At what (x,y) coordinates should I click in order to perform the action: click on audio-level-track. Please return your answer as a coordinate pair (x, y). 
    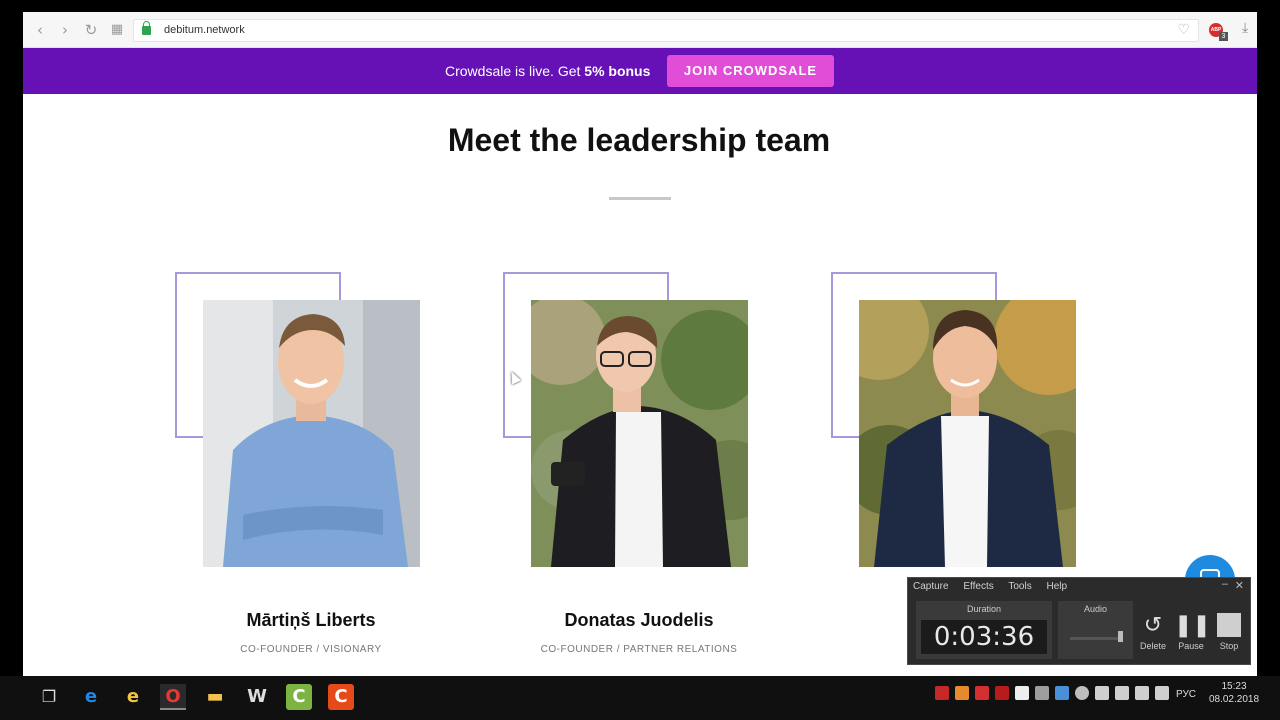
    Looking at the image, I should click on (1095, 638).